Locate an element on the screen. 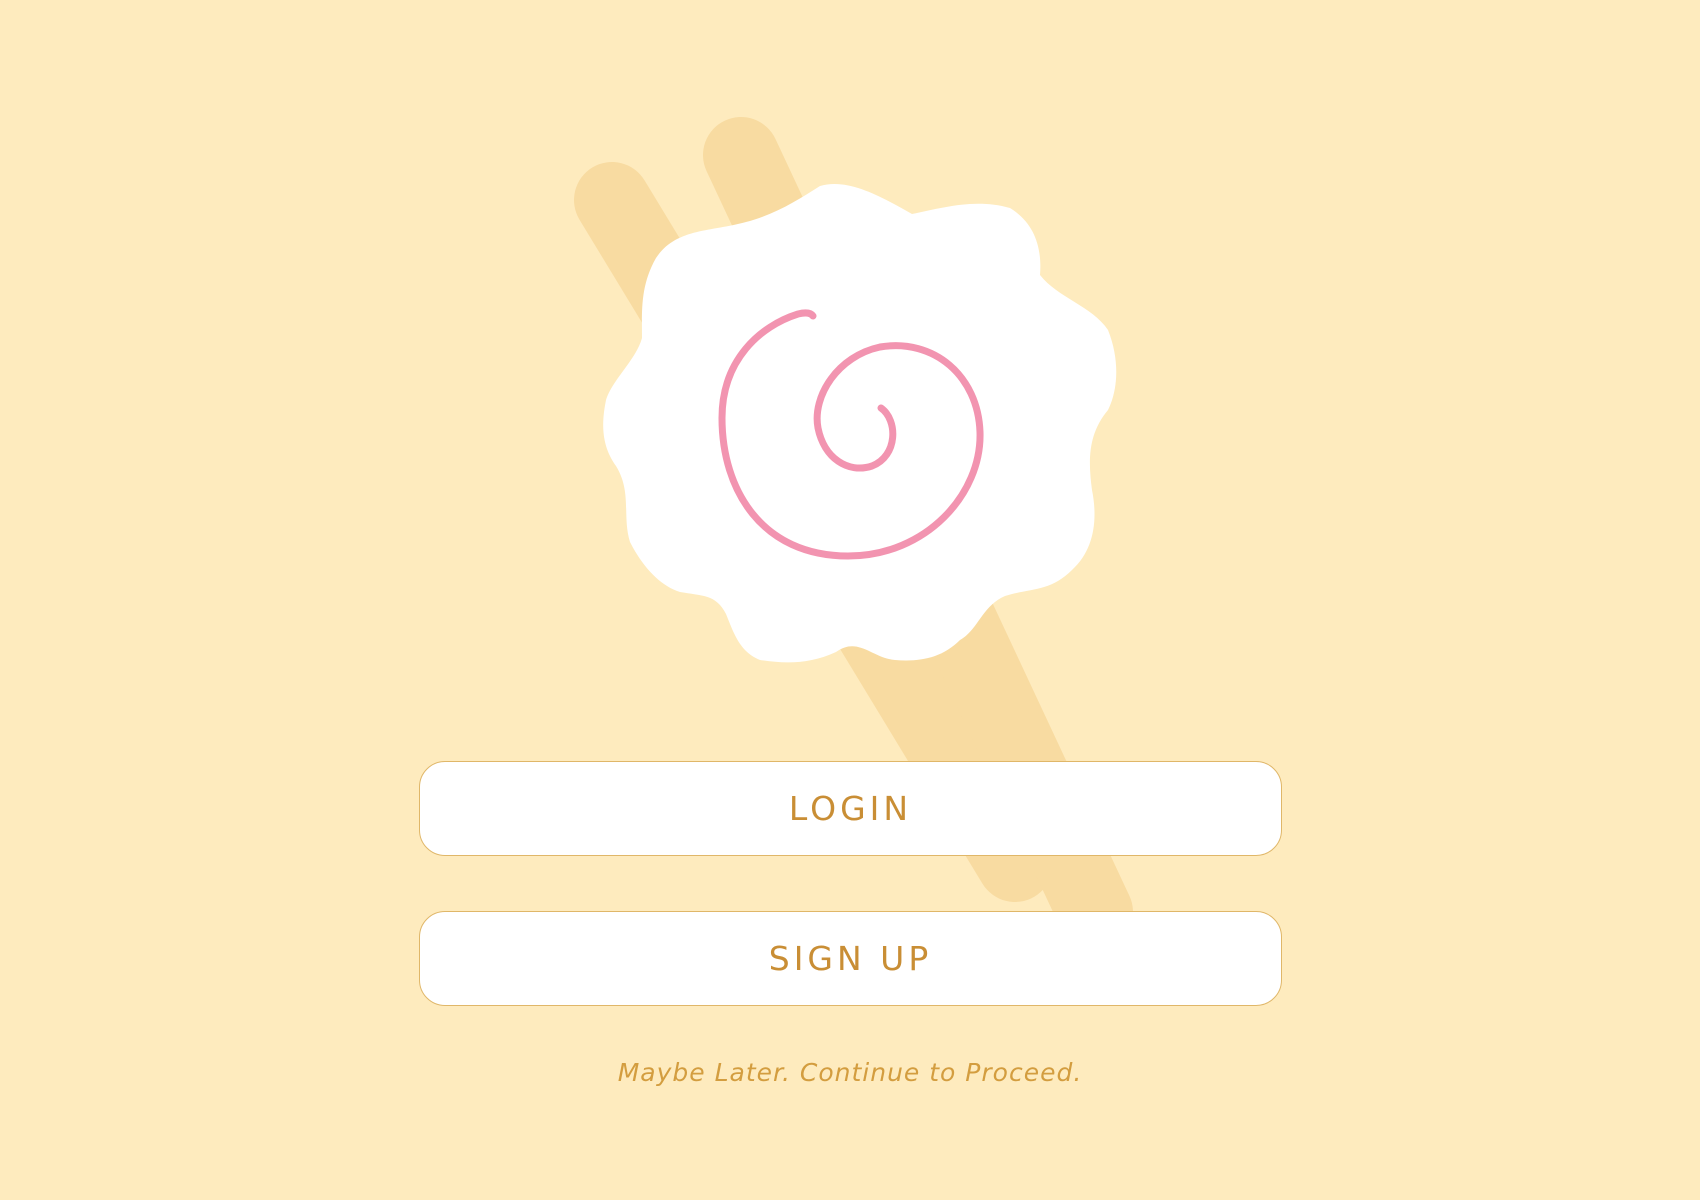 The height and width of the screenshot is (1200, 1700). sign-up-button: SIGN UP is located at coordinates (850, 958).